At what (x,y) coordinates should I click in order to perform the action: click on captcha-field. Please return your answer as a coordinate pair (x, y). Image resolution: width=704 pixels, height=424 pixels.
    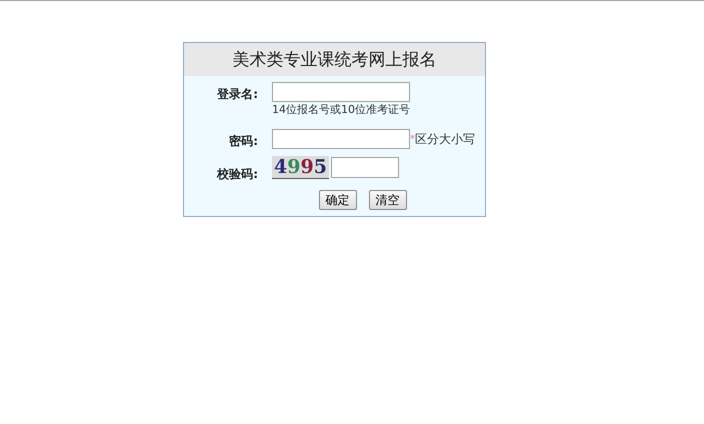
    Looking at the image, I should click on (364, 167).